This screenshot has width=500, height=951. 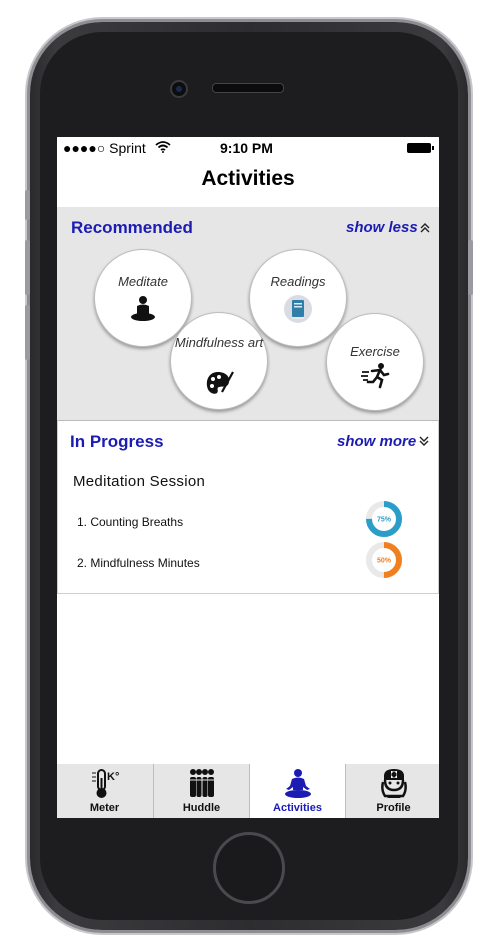 I want to click on tab-profile: Profile, so click(x=392, y=791).